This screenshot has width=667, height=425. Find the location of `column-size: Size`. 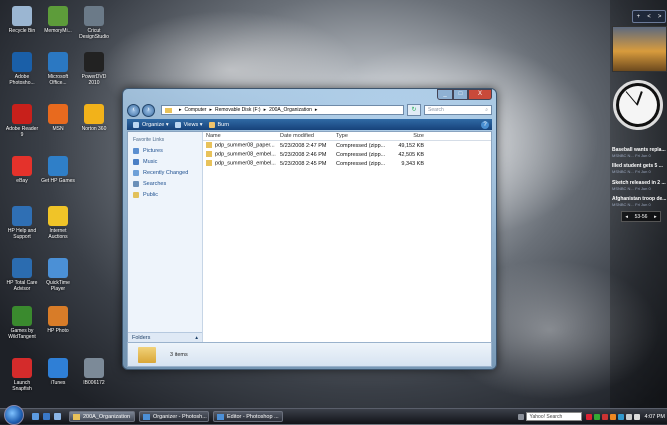

column-size: Size is located at coordinates (408, 136).